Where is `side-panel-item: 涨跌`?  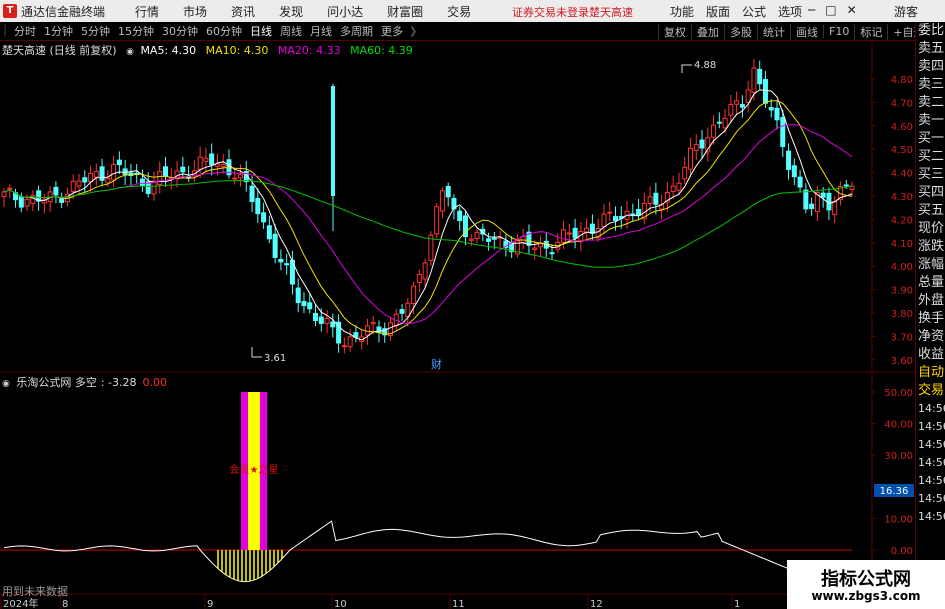
side-panel-item: 涨跌 is located at coordinates (931, 246).